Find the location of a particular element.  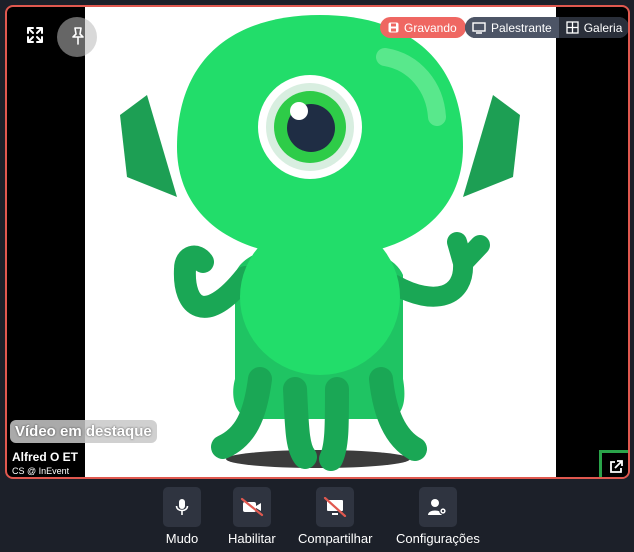

pin-button is located at coordinates (78, 36).